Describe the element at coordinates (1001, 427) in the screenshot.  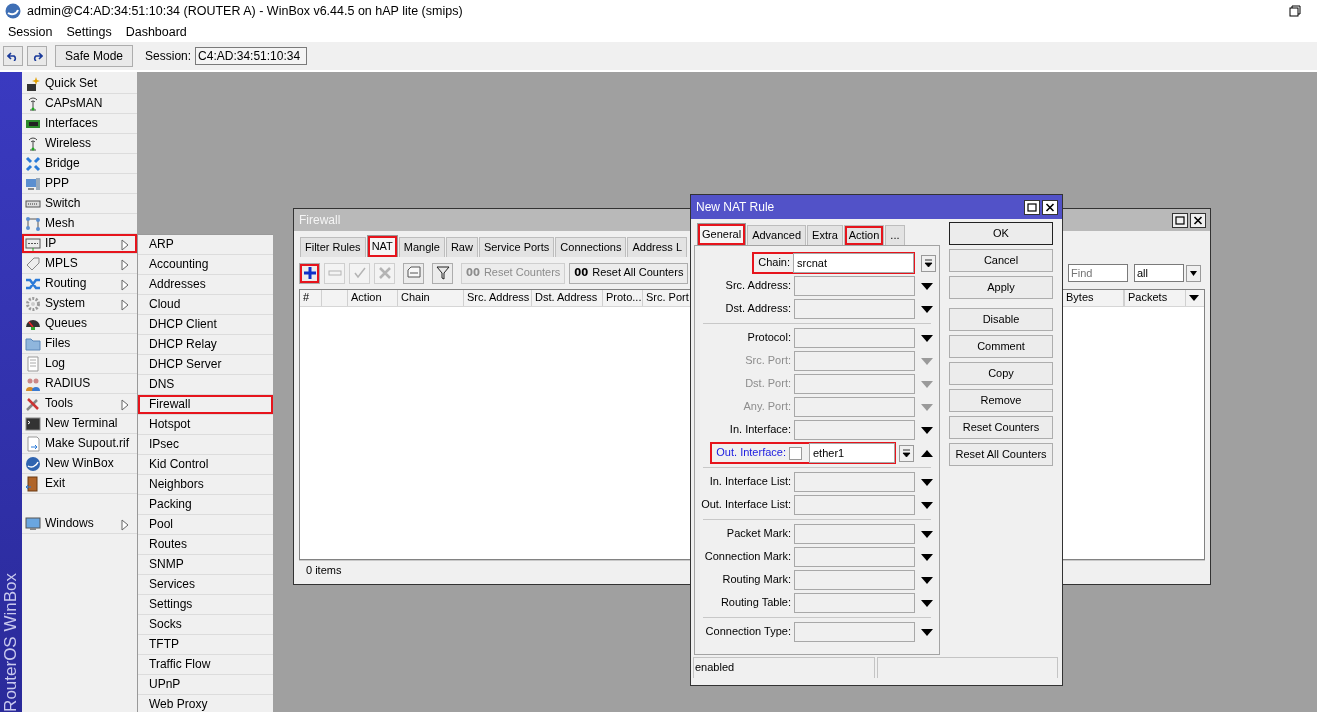
I see `dialog-button: Reset Counters` at that location.